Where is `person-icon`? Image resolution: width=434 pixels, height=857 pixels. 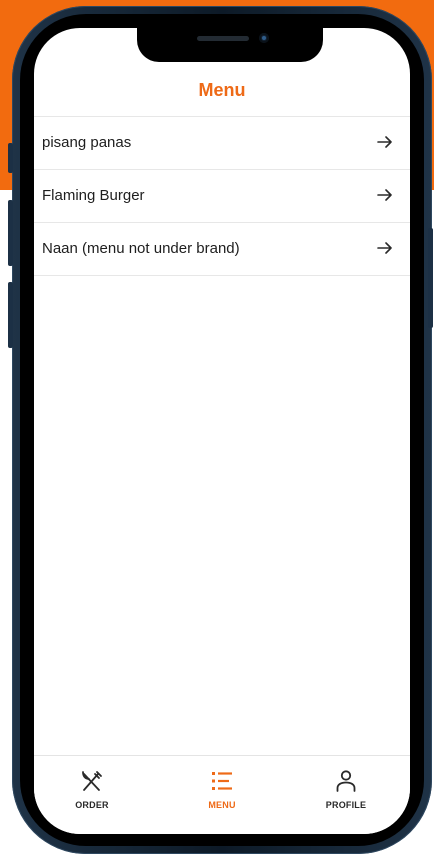 person-icon is located at coordinates (346, 781).